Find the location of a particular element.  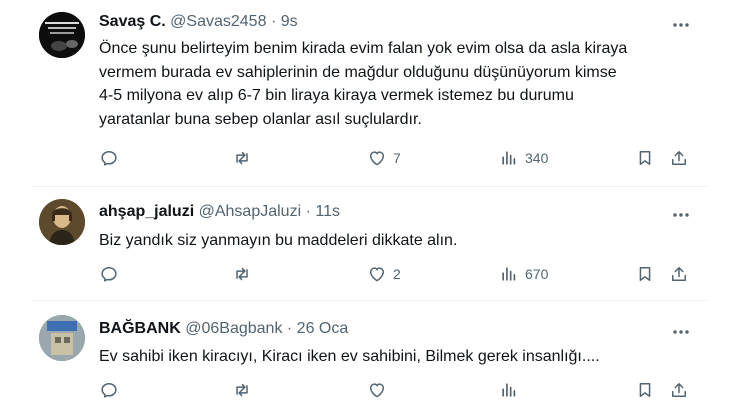

views-count: 340 is located at coordinates (537, 158).